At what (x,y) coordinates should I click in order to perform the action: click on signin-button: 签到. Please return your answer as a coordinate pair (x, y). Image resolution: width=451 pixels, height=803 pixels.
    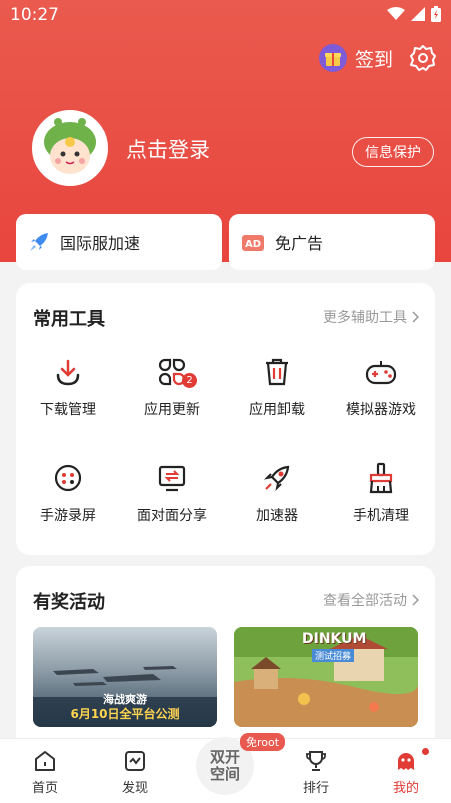
    Looking at the image, I should click on (355, 58).